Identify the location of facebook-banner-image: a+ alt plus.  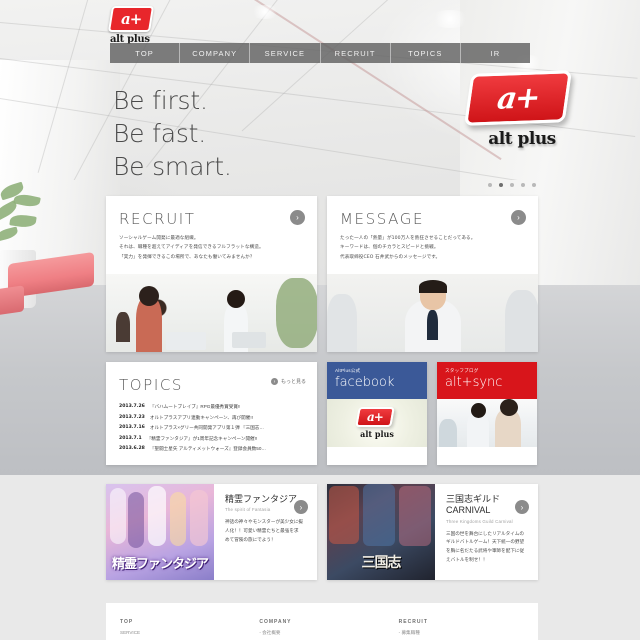
(377, 423).